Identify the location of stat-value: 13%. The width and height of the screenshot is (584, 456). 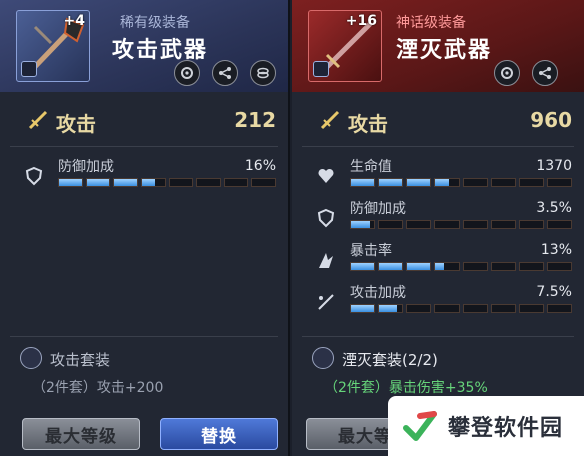
(556, 250).